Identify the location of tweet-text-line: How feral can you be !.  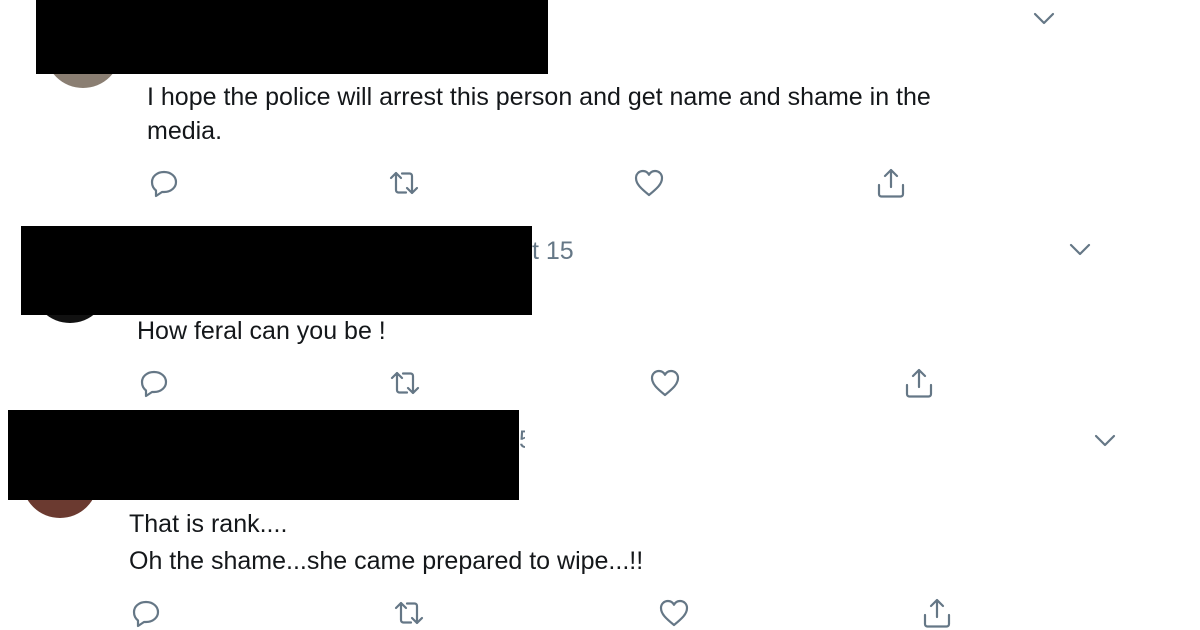
(261, 331).